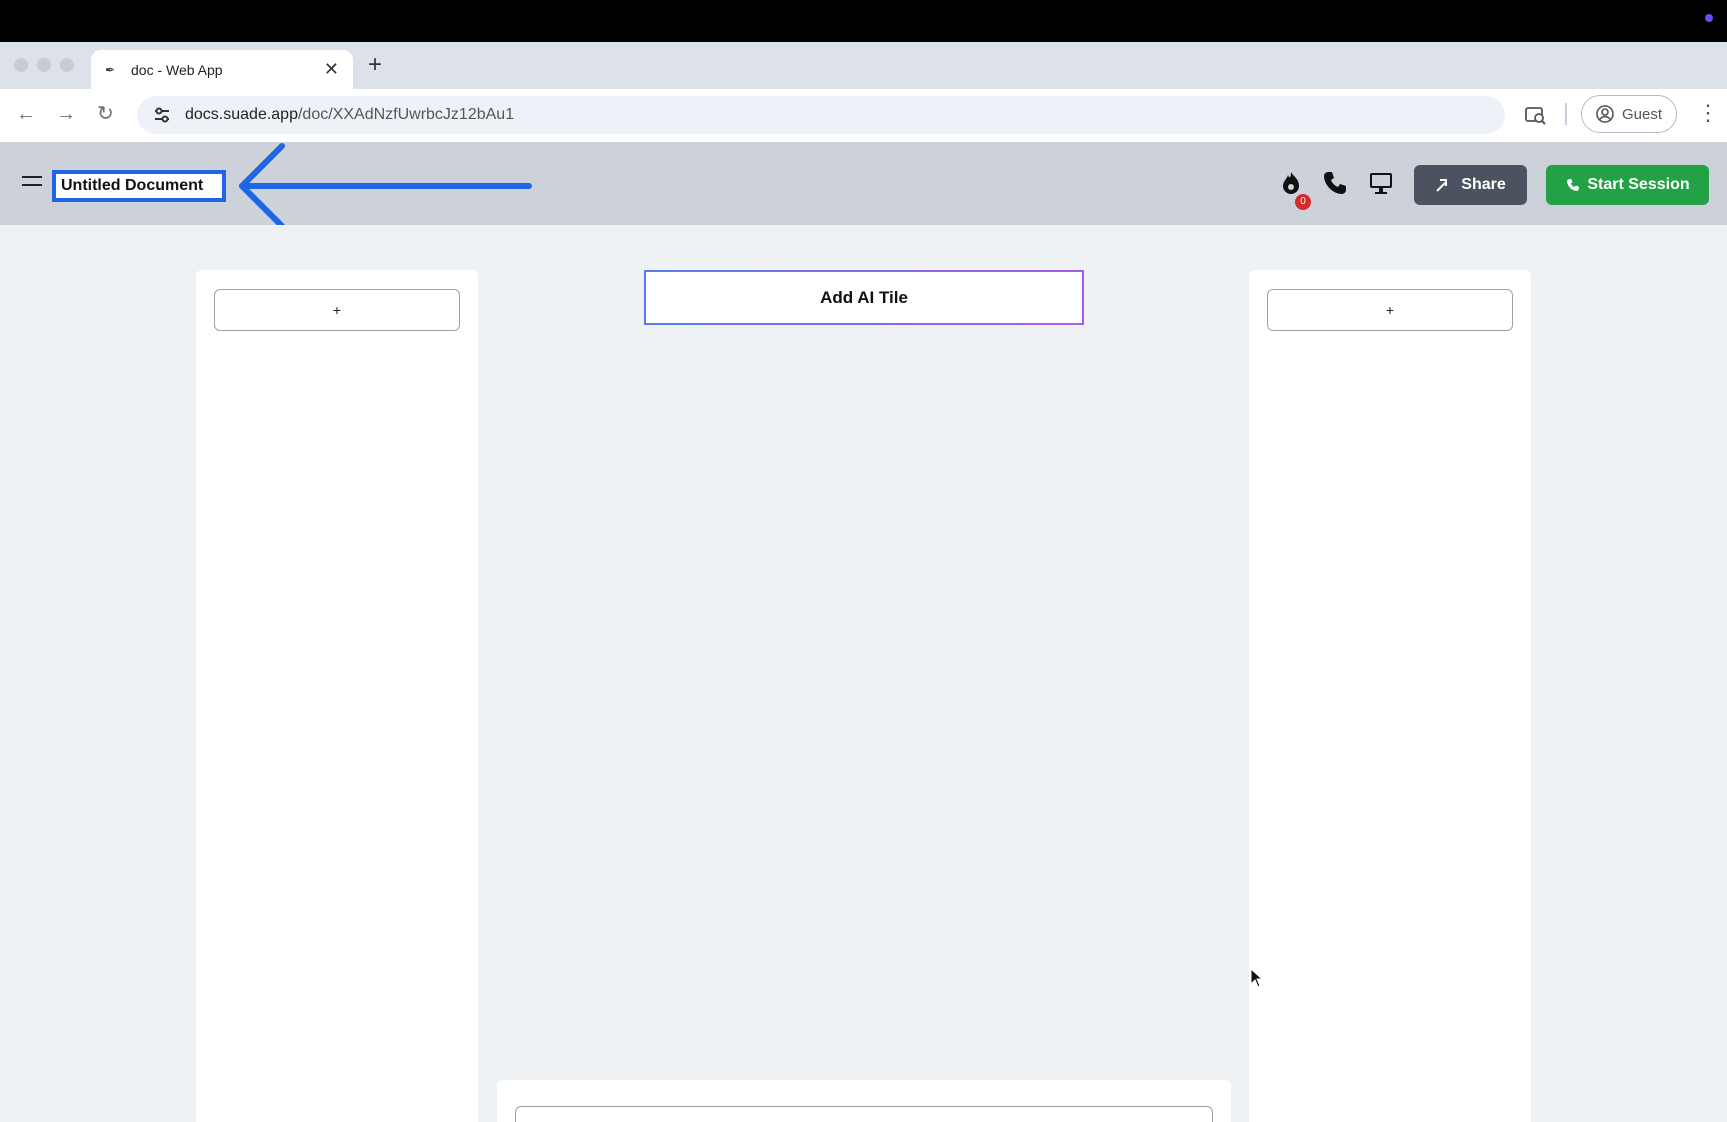  What do you see at coordinates (863, 183) in the screenshot?
I see `app-header: Untitled Document 0 Share Start Session` at bounding box center [863, 183].